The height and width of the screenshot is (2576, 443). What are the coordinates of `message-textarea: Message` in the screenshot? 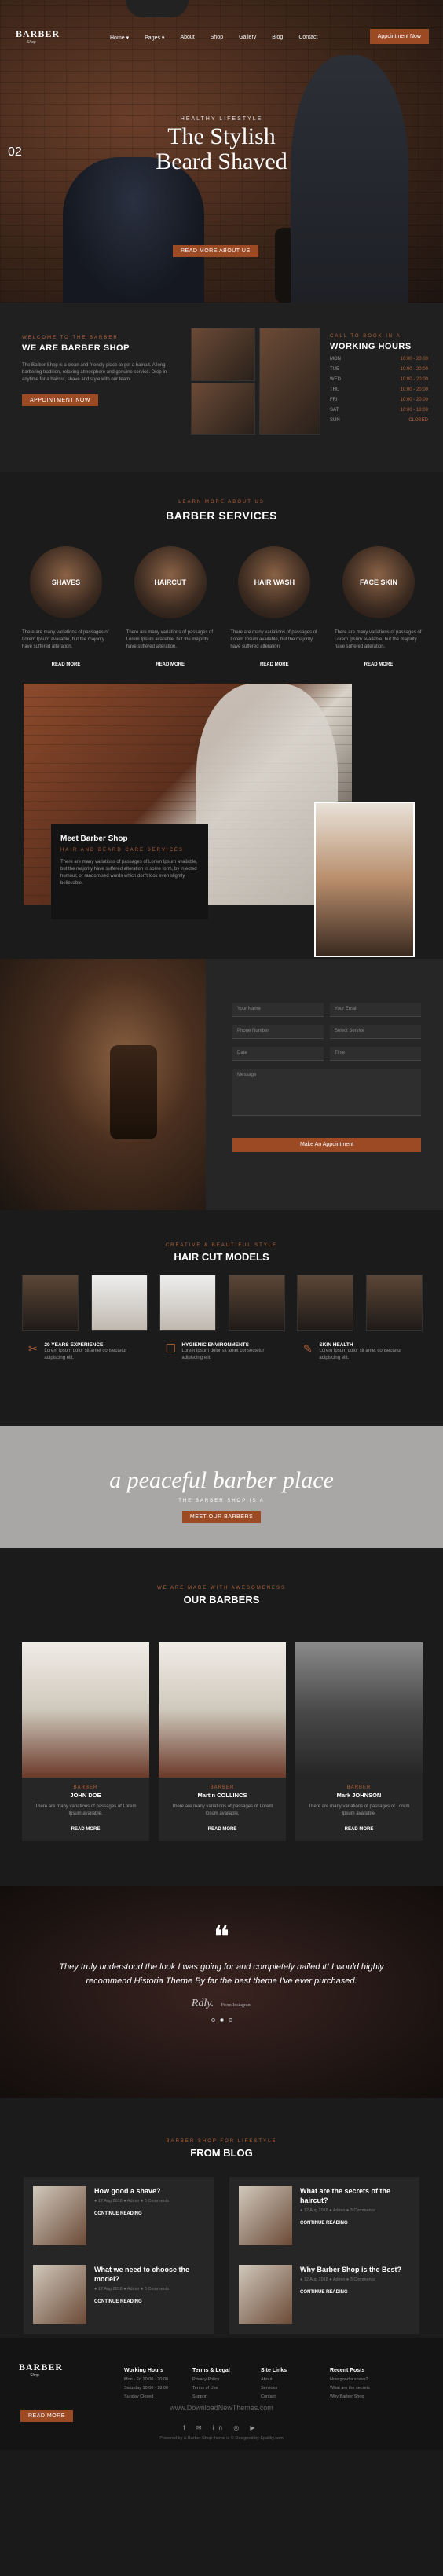 It's located at (326, 1092).